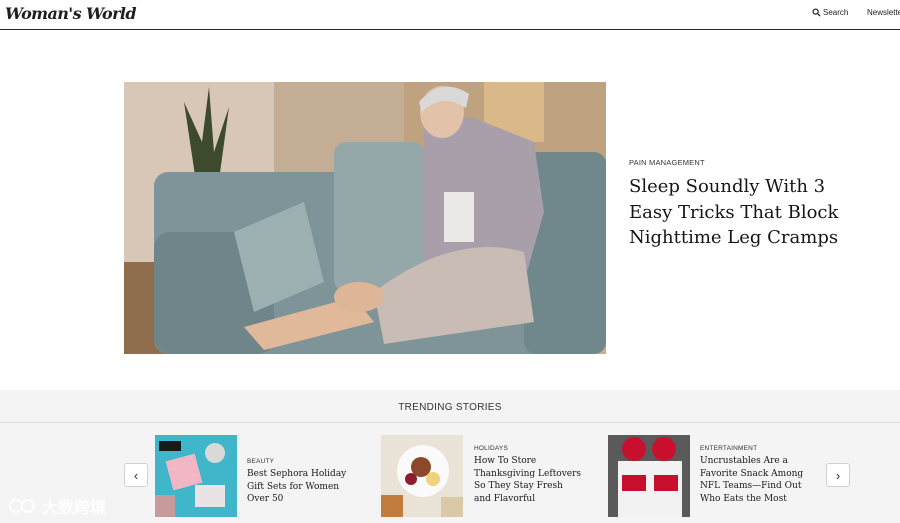 Image resolution: width=900 pixels, height=523 pixels. What do you see at coordinates (491, 448) in the screenshot?
I see `card-category: HOLIDAYS` at bounding box center [491, 448].